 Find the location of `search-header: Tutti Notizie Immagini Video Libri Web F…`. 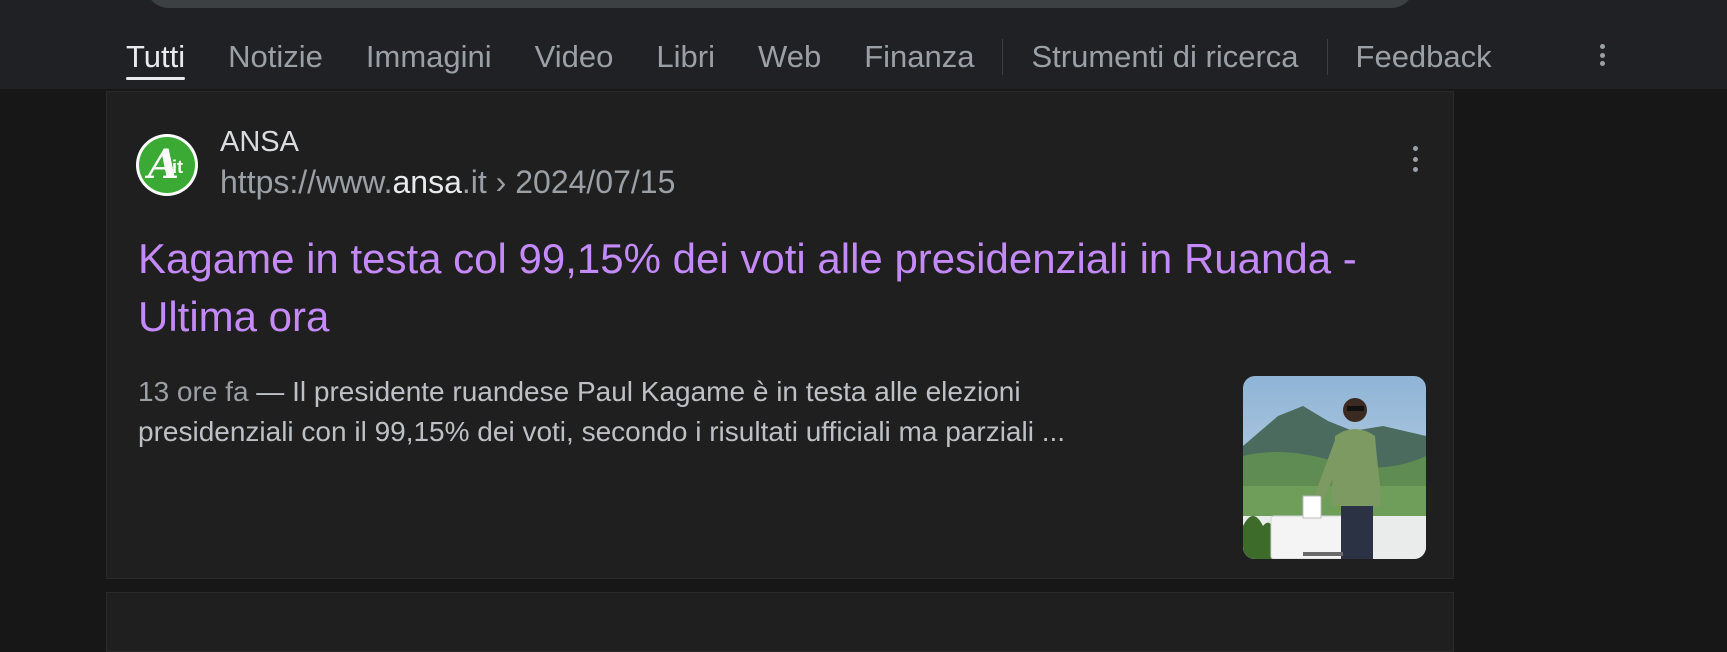

search-header: Tutti Notizie Immagini Video Libri Web F… is located at coordinates (863, 44).